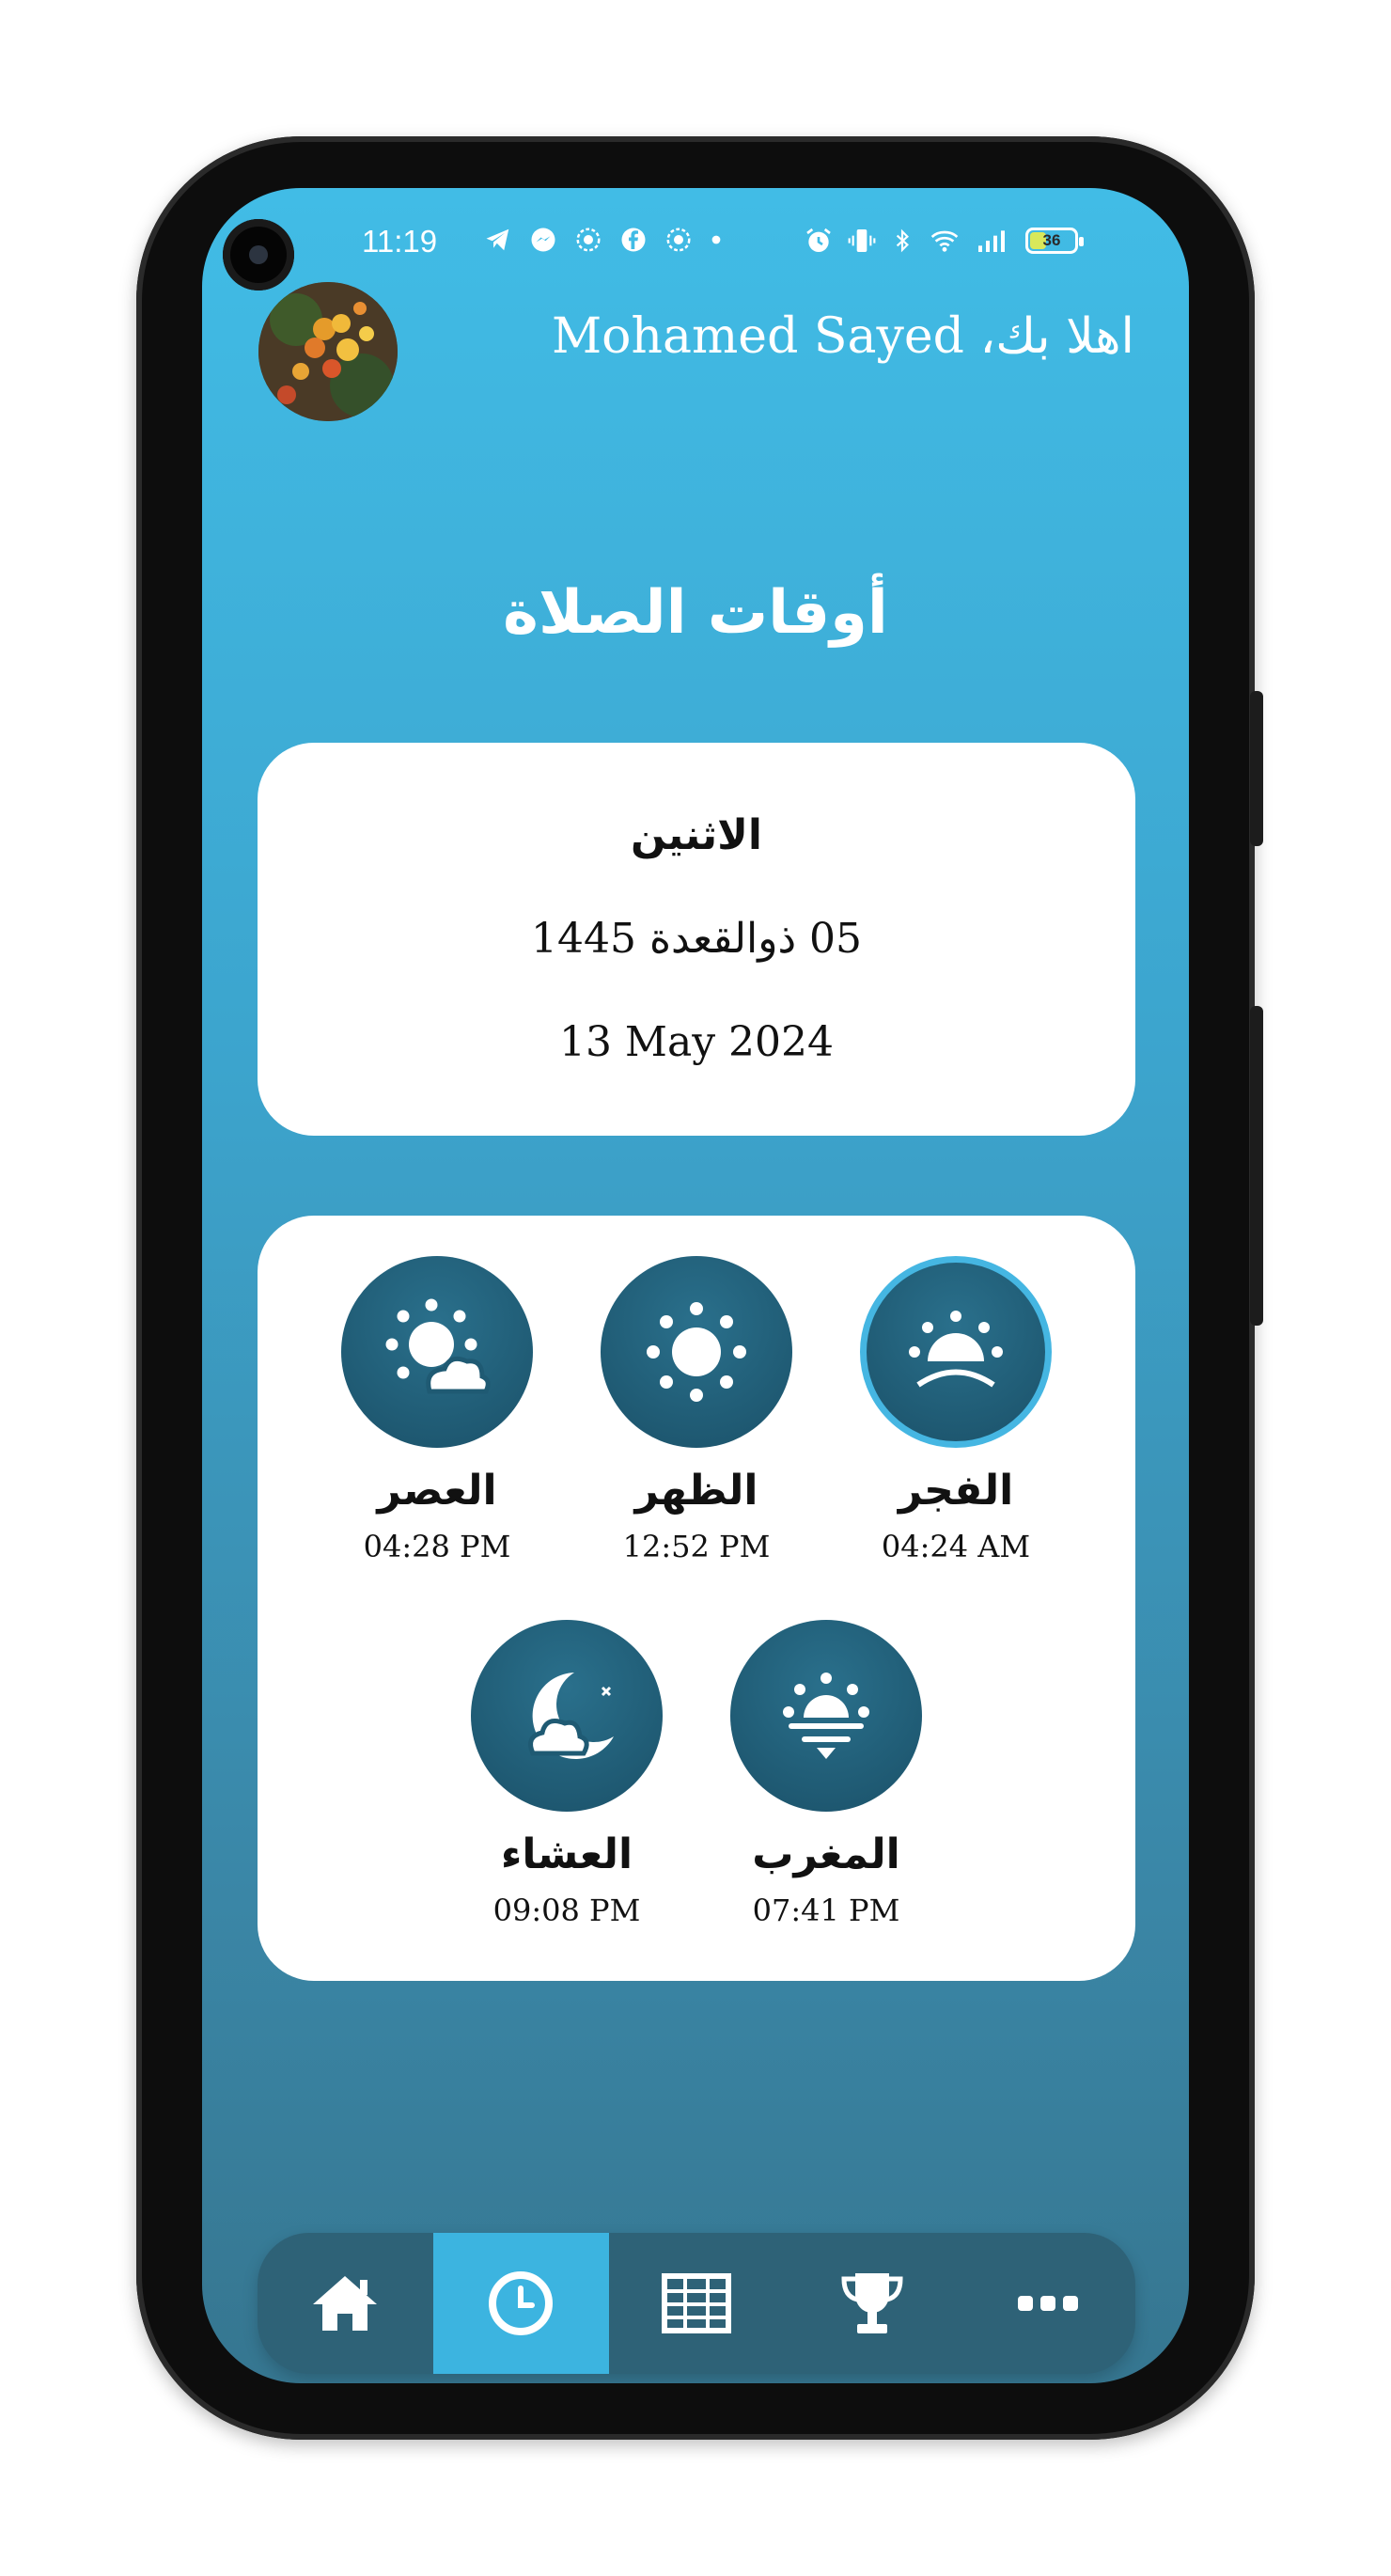 The width and height of the screenshot is (1391, 2576). I want to click on status-time: 11:19, so click(400, 241).